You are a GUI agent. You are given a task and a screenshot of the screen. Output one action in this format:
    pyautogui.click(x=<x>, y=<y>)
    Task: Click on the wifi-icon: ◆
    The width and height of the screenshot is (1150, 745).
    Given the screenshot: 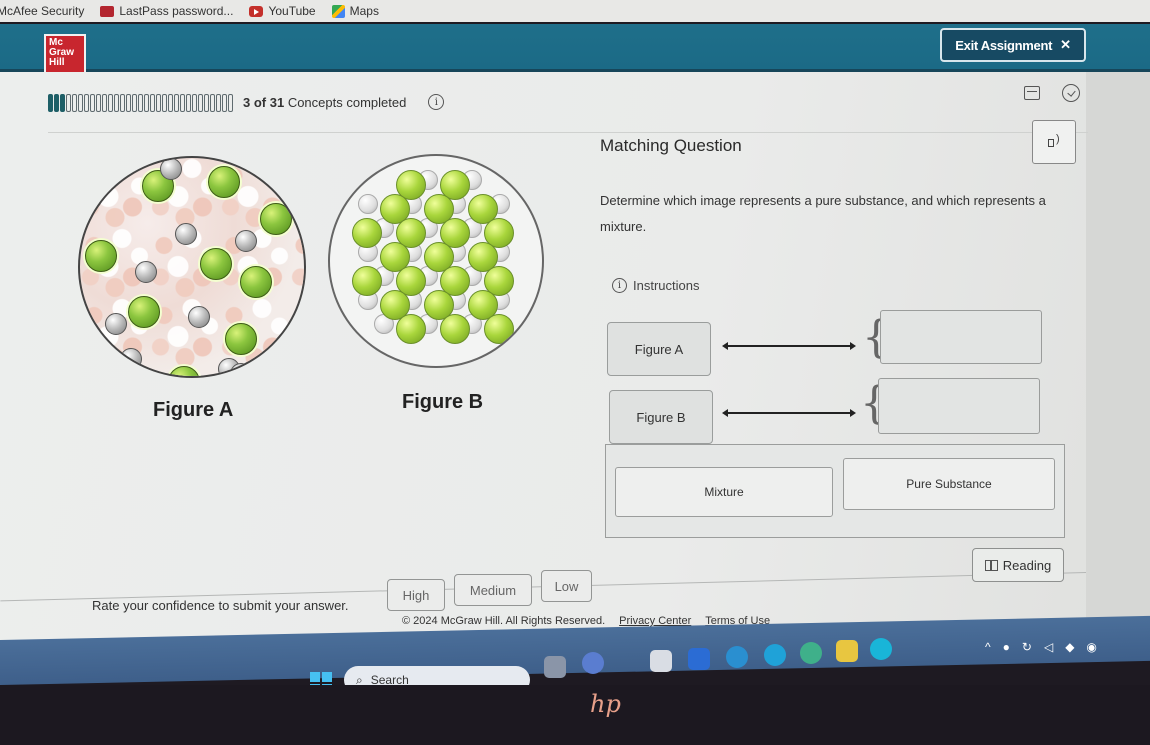 What is the action you would take?
    pyautogui.click(x=1069, y=647)
    